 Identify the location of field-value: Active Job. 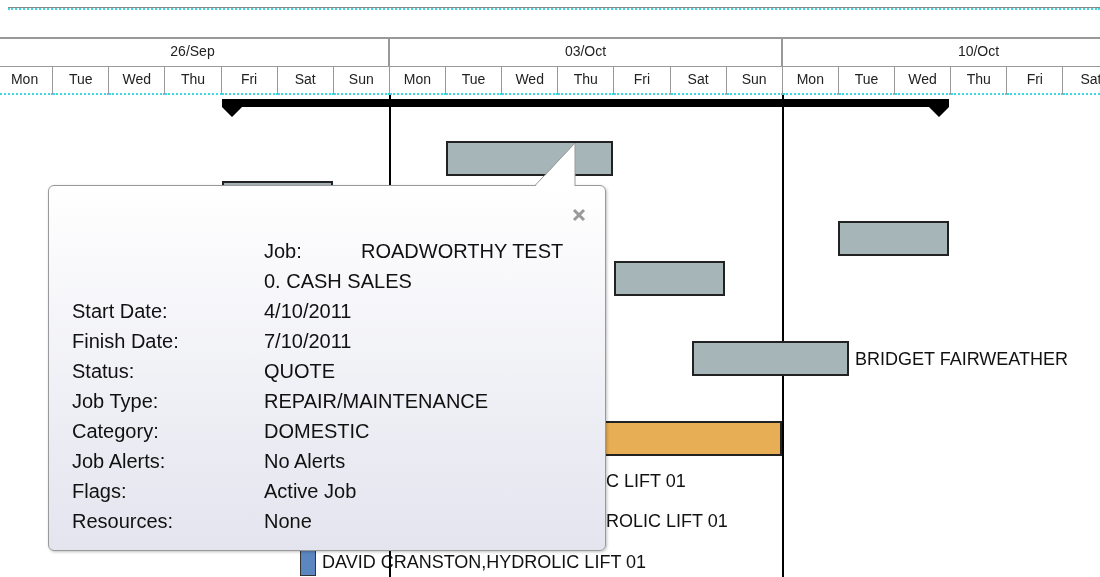
(310, 491).